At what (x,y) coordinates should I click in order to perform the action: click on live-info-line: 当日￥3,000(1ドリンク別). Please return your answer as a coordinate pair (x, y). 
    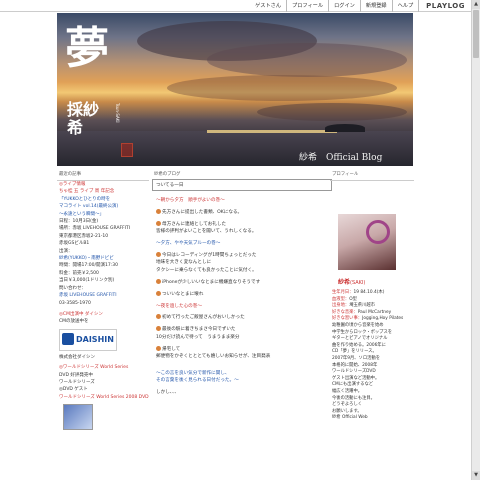
    Looking at the image, I should click on (87, 281).